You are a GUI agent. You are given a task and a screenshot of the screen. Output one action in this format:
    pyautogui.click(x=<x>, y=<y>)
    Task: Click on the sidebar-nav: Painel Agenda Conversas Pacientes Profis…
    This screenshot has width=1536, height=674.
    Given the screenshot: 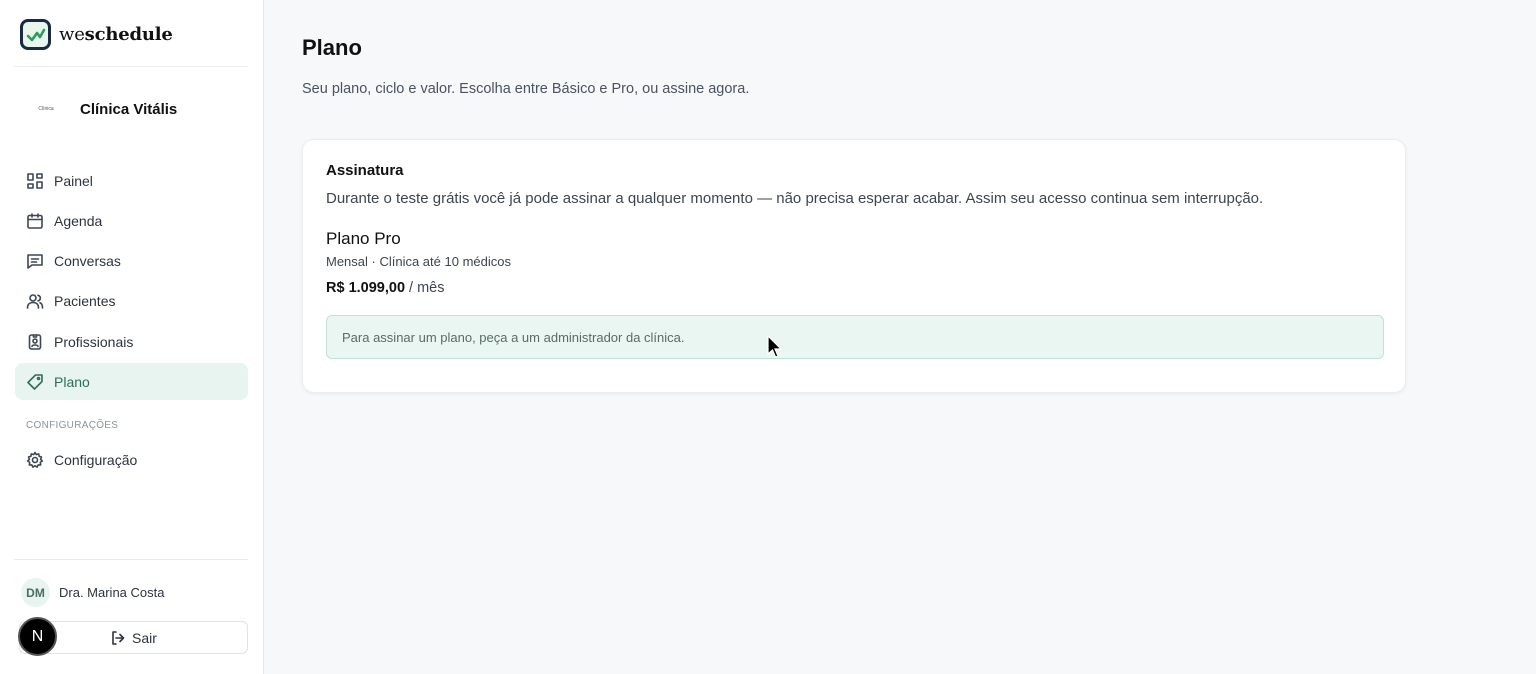 What is the action you would take?
    pyautogui.click(x=131, y=283)
    